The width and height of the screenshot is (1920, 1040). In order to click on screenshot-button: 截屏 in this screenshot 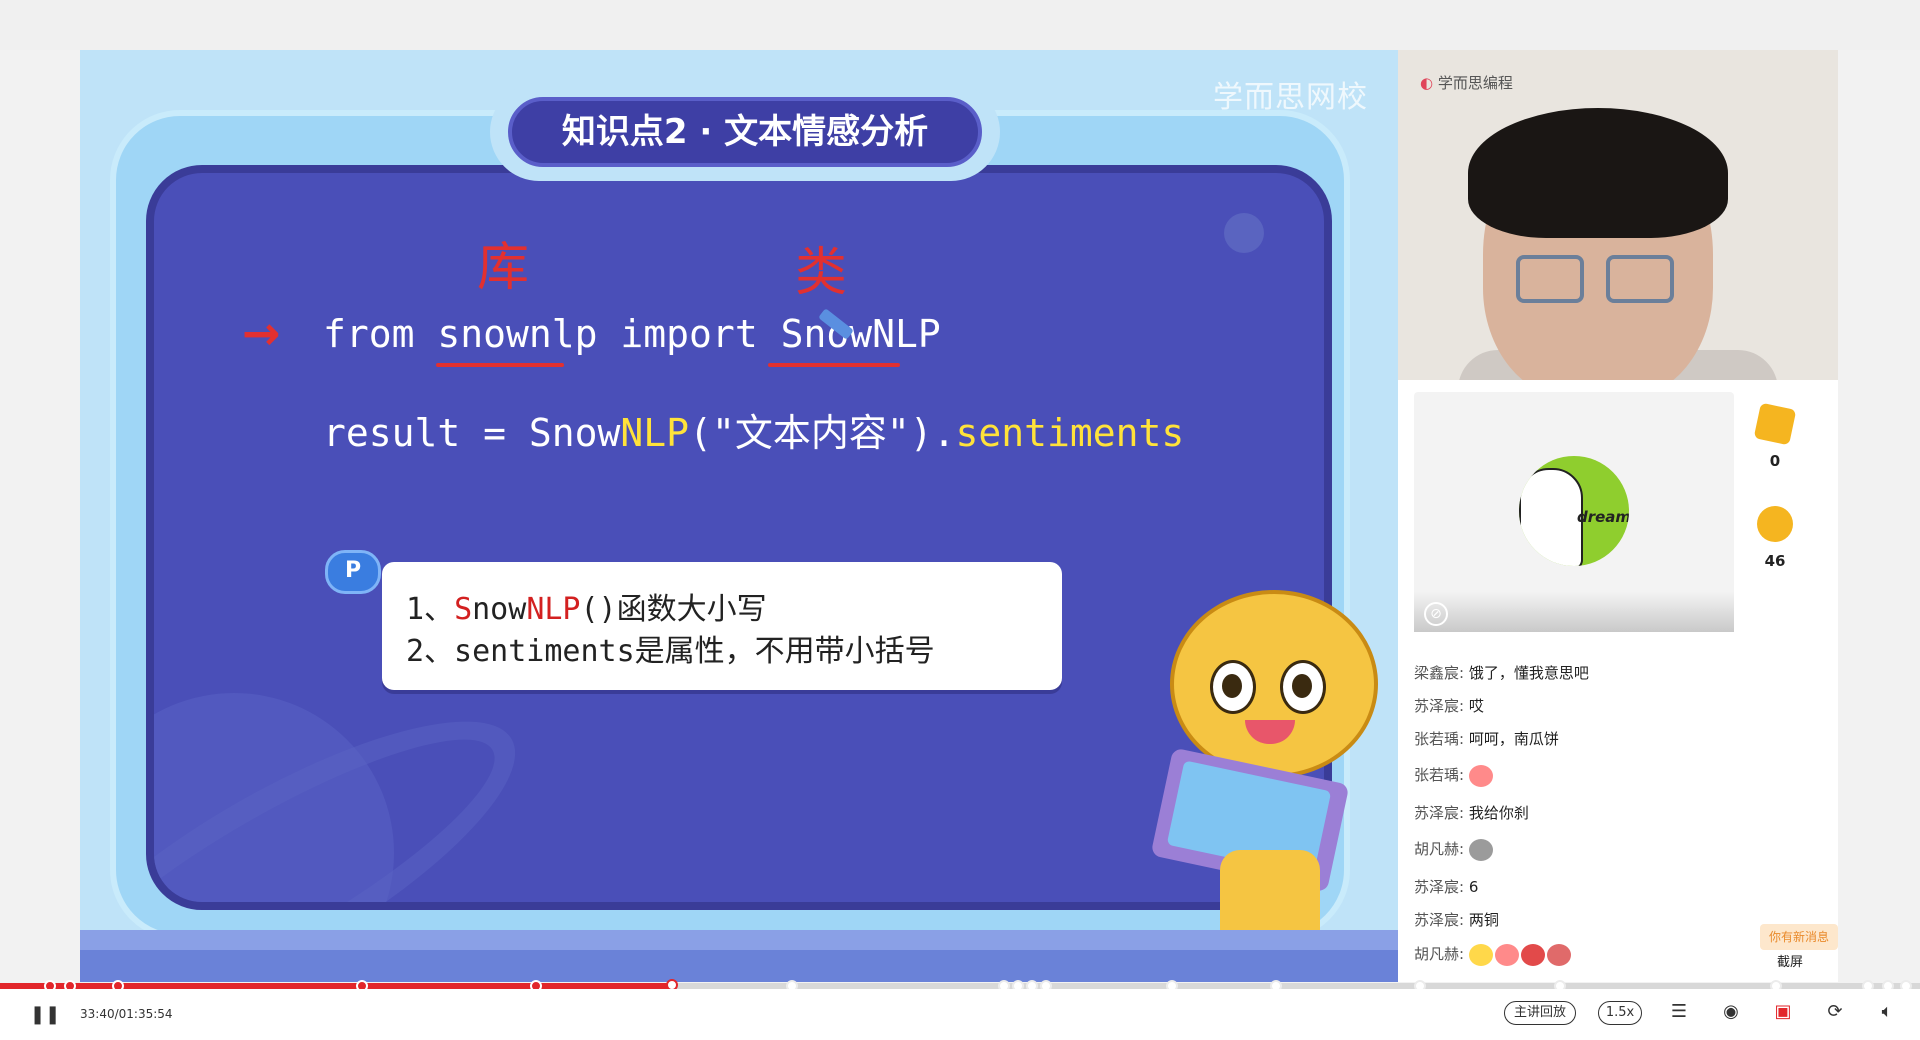, I will do `click(1790, 963)`.